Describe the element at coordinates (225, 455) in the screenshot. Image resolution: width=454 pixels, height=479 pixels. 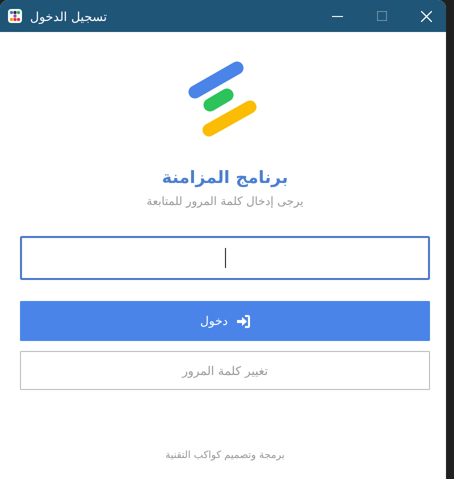
I see `footer-credit: برمجة وتصميم كواكب التقنية` at that location.